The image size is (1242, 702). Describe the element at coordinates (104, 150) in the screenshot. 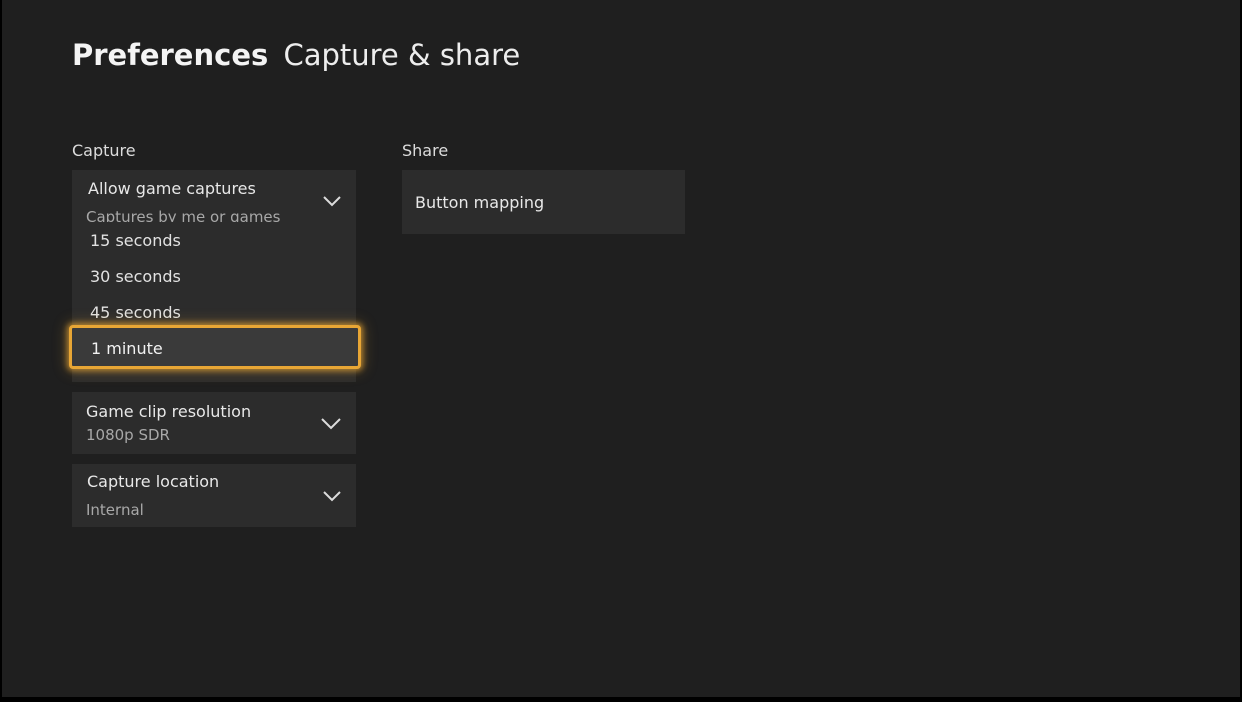

I see `capture-section-label: Capture` at that location.